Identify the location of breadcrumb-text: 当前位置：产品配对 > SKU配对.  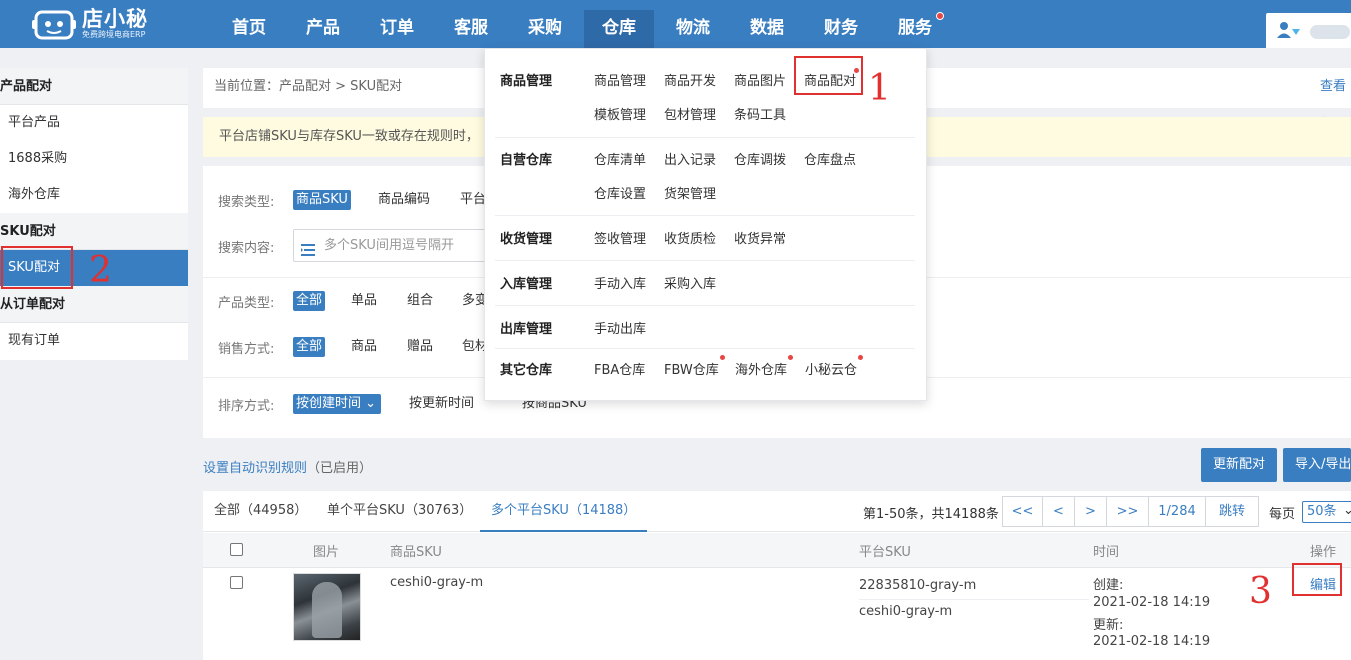
(308, 86).